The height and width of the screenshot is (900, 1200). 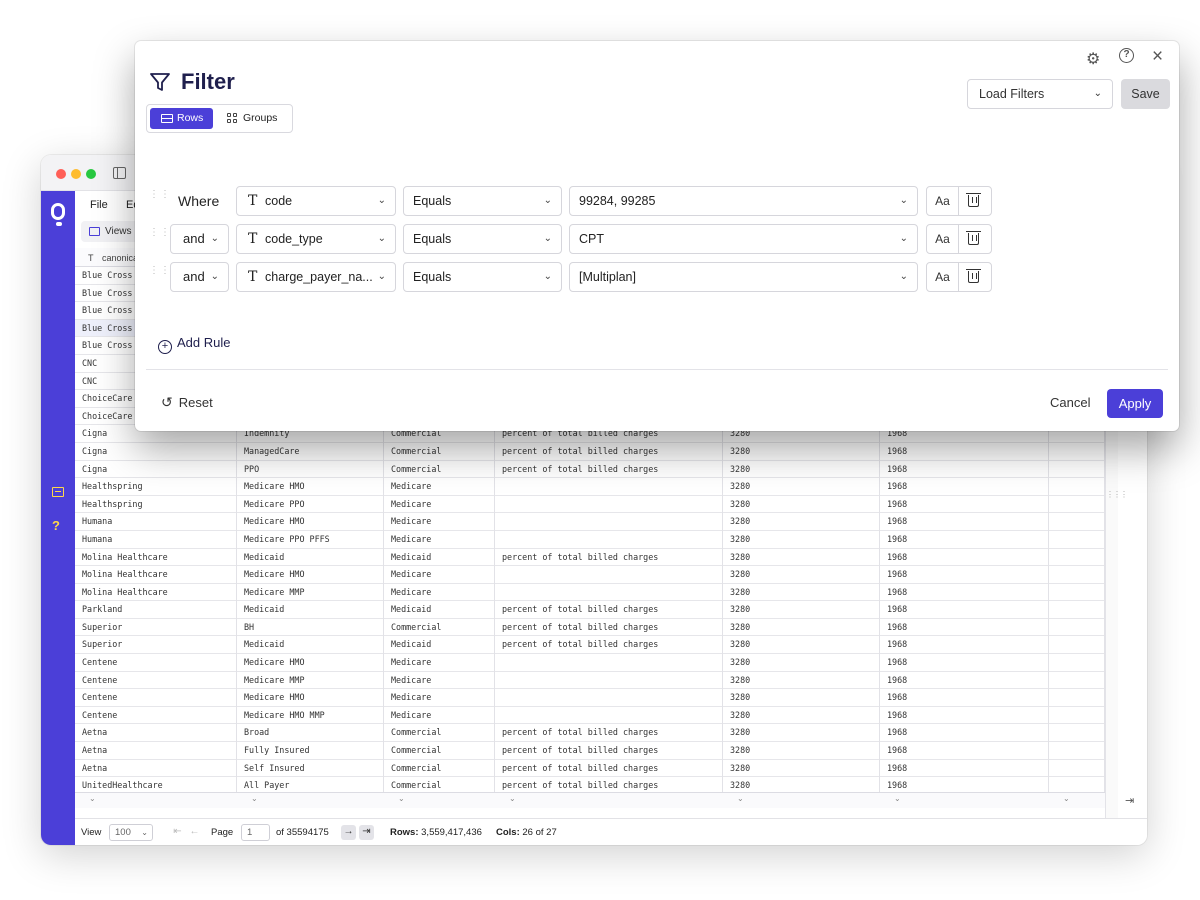 What do you see at coordinates (482, 239) in the screenshot?
I see `operator-select: Equals ⌄` at bounding box center [482, 239].